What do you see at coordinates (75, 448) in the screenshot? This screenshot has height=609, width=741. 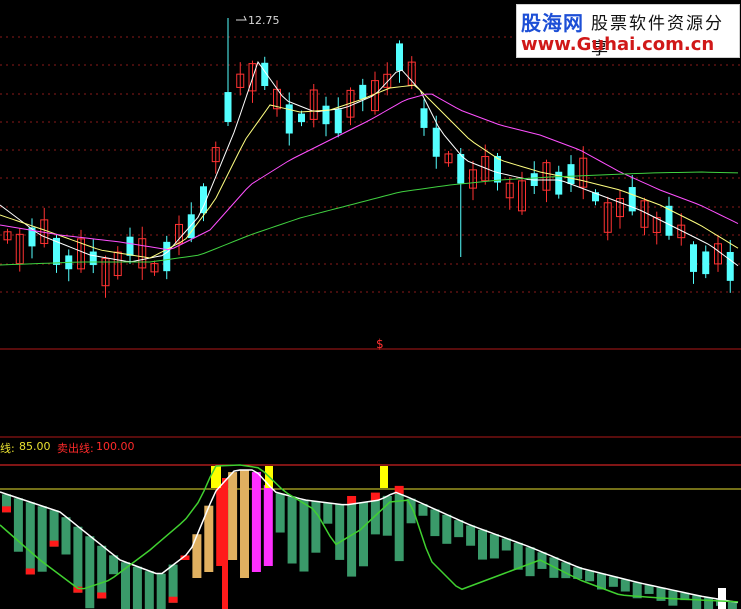 I see `sell-line-name: 卖出线:` at bounding box center [75, 448].